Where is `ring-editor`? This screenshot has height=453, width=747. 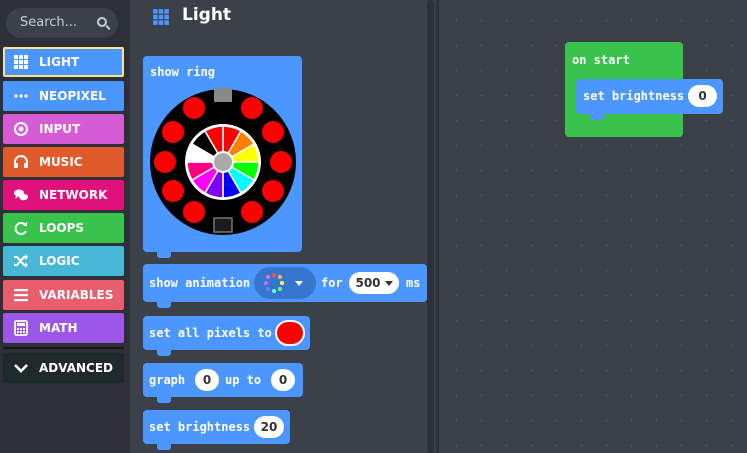 ring-editor is located at coordinates (223, 162).